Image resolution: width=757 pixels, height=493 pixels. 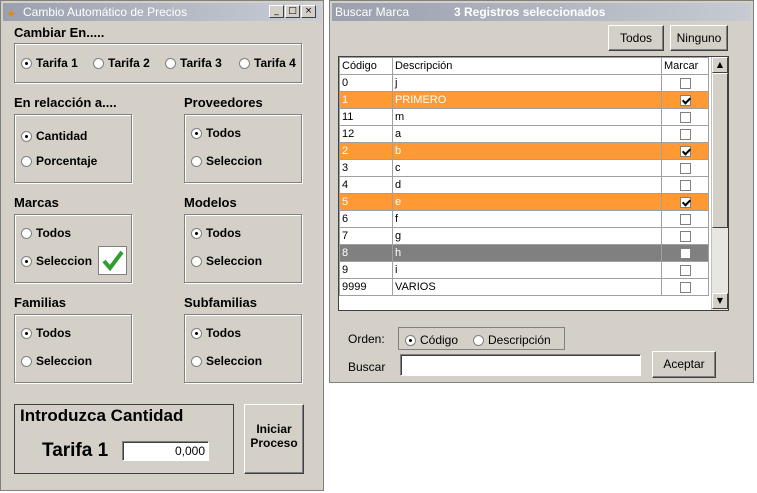 I want to click on table-row: 9i, so click(x=524, y=270).